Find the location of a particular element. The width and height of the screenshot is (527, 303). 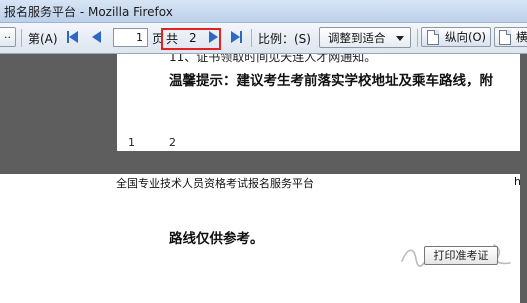

page2-header-right: h is located at coordinates (517, 181).